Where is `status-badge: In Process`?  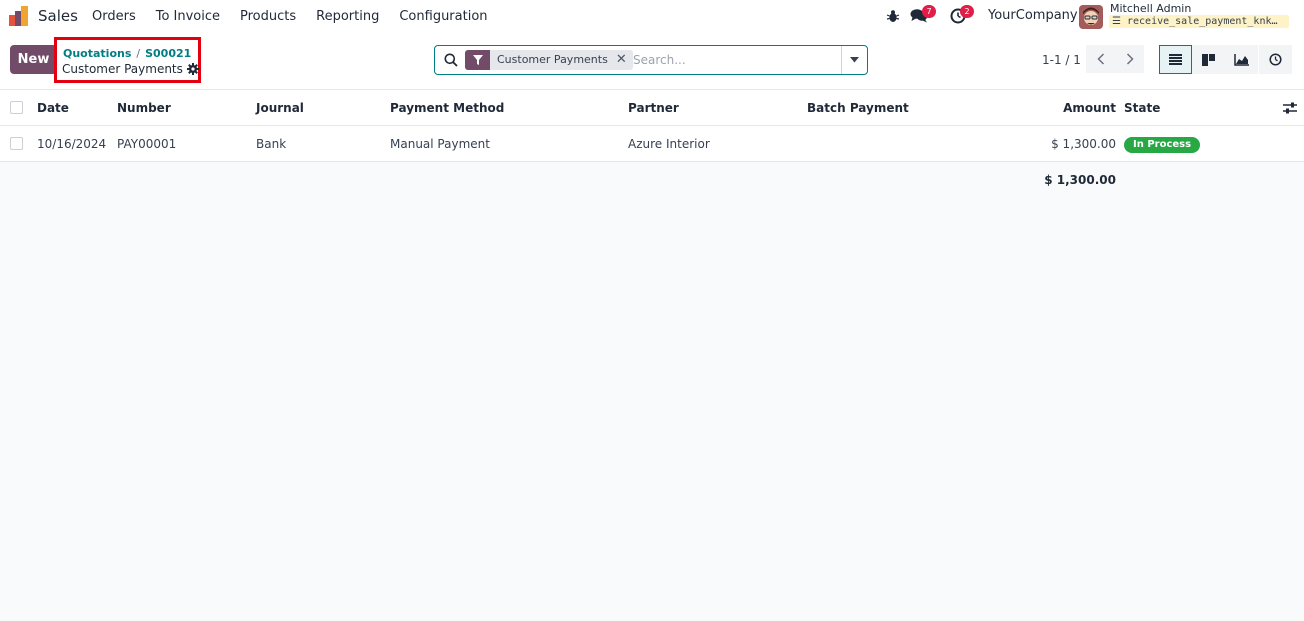
status-badge: In Process is located at coordinates (1162, 144).